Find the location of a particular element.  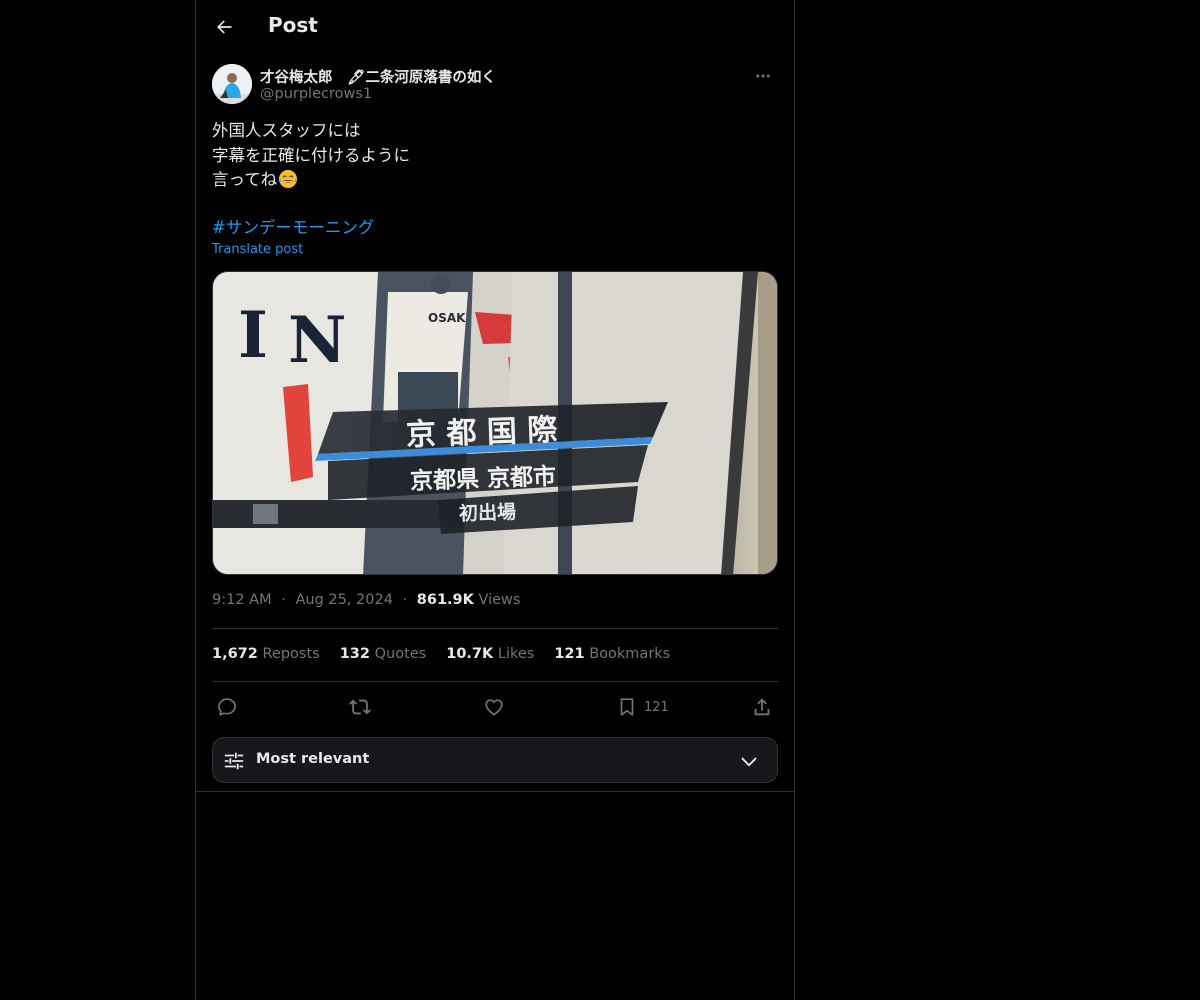

heart-icon is located at coordinates (494, 707).